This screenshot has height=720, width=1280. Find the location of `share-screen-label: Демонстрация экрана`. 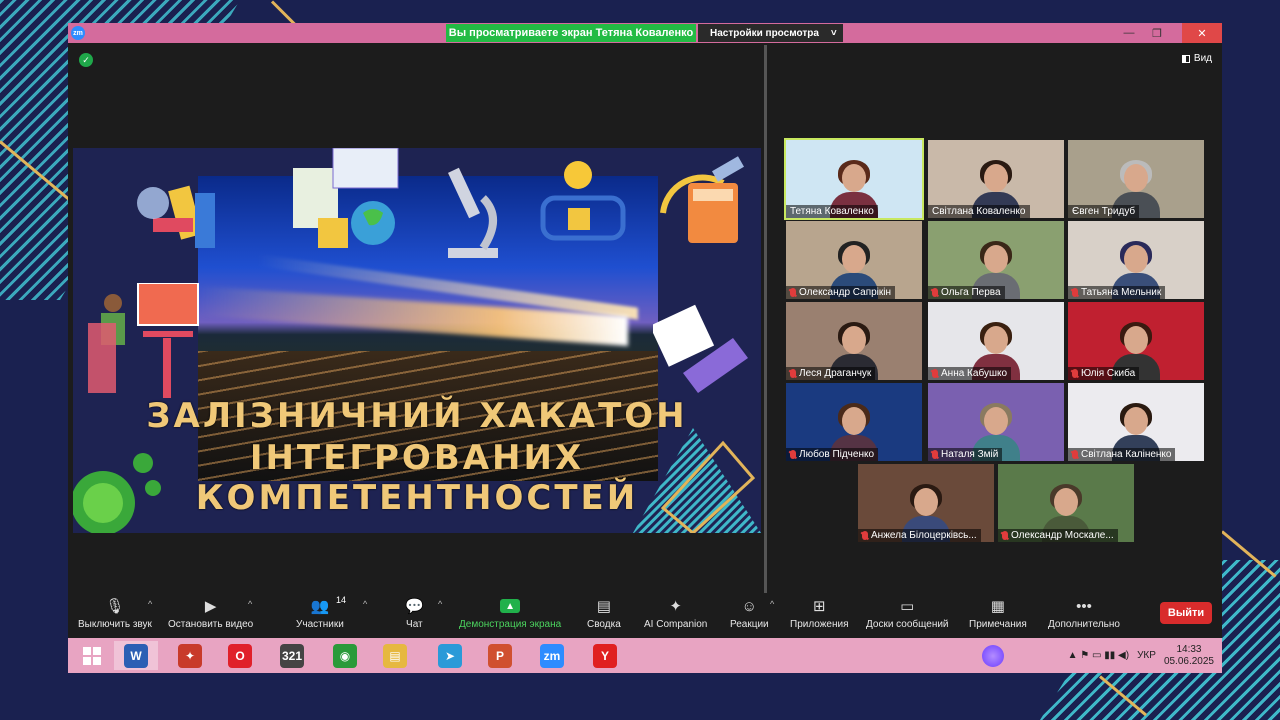

share-screen-label: Демонстрация экрана is located at coordinates (510, 624).